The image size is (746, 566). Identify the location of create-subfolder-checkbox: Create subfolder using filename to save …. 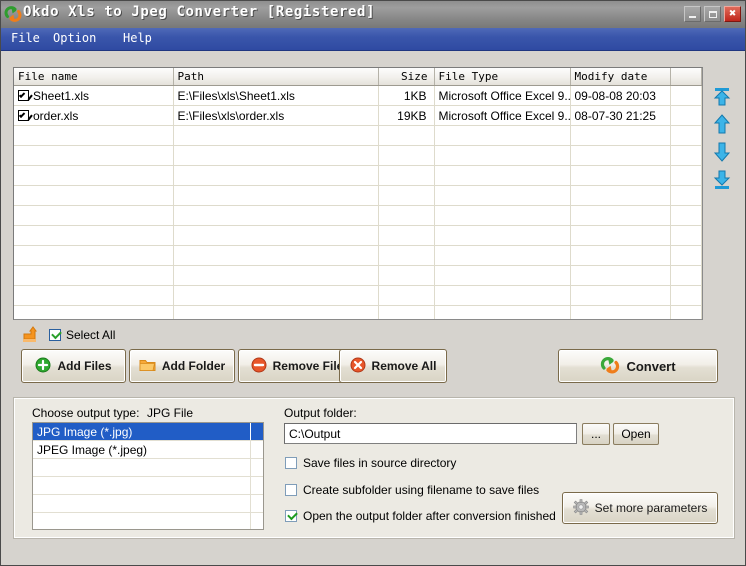
(412, 490).